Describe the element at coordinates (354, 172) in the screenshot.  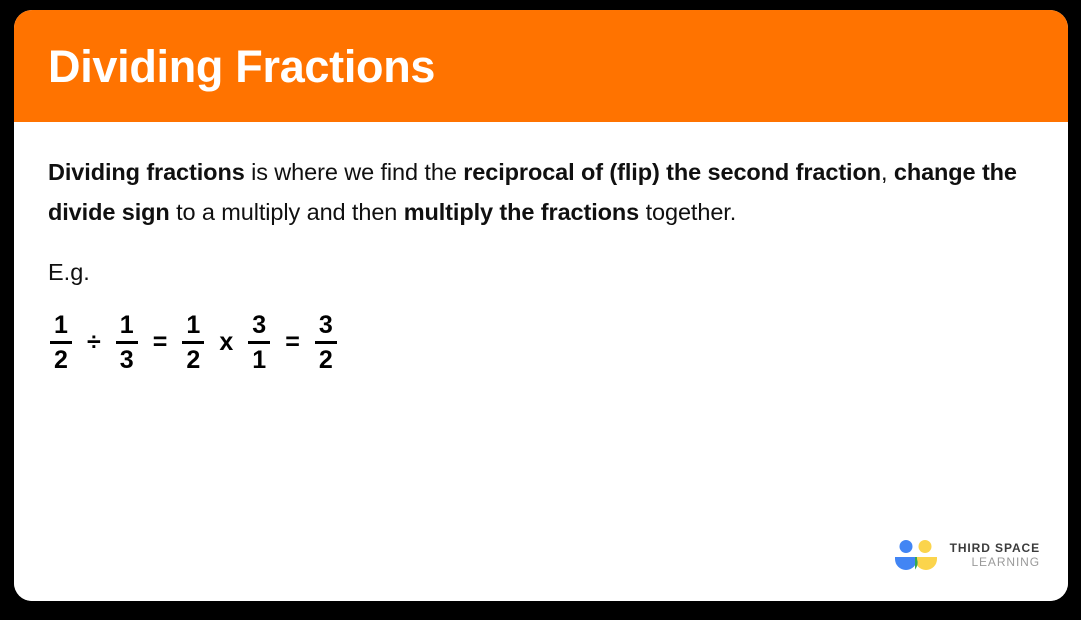
I see `lead-segment-plain-1: is where we find the` at that location.